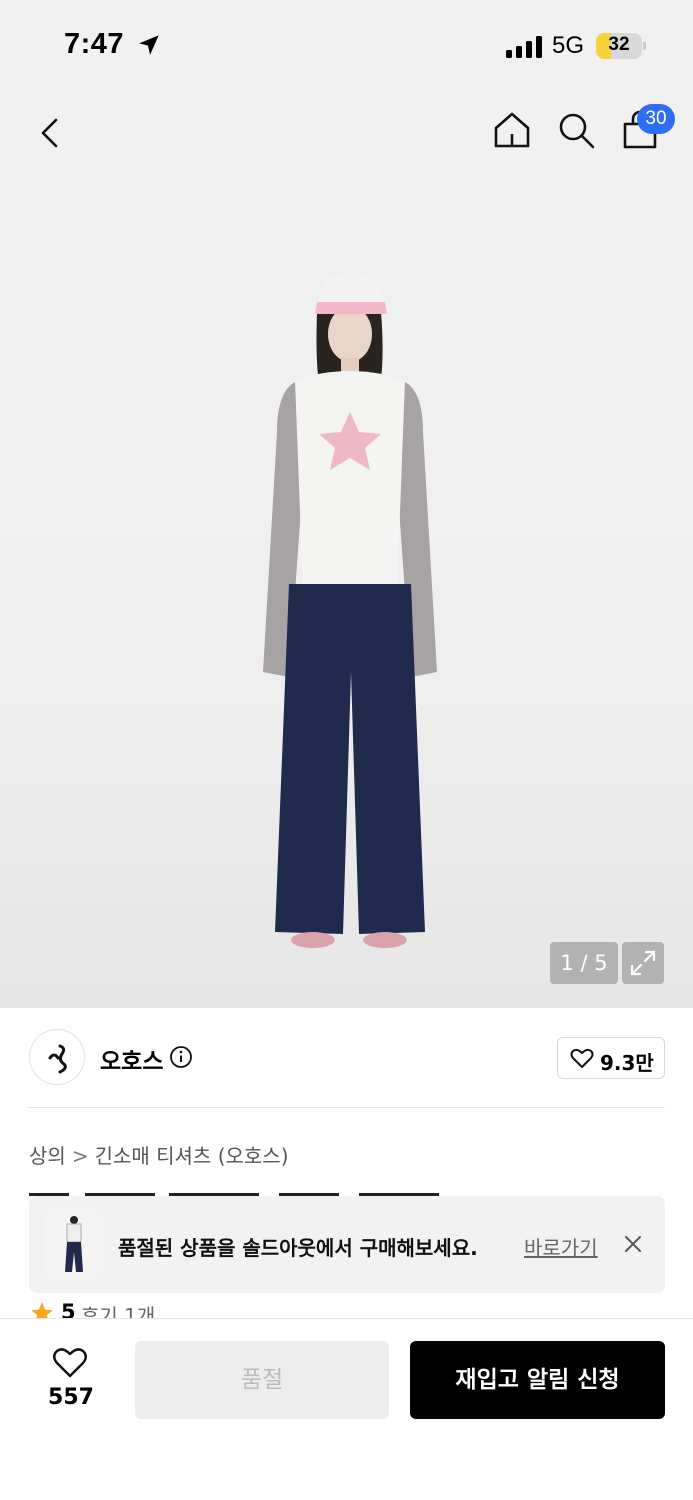 The width and height of the screenshot is (693, 1500). What do you see at coordinates (346, 1058) in the screenshot?
I see `brand-row: 오호스 9.3만` at bounding box center [346, 1058].